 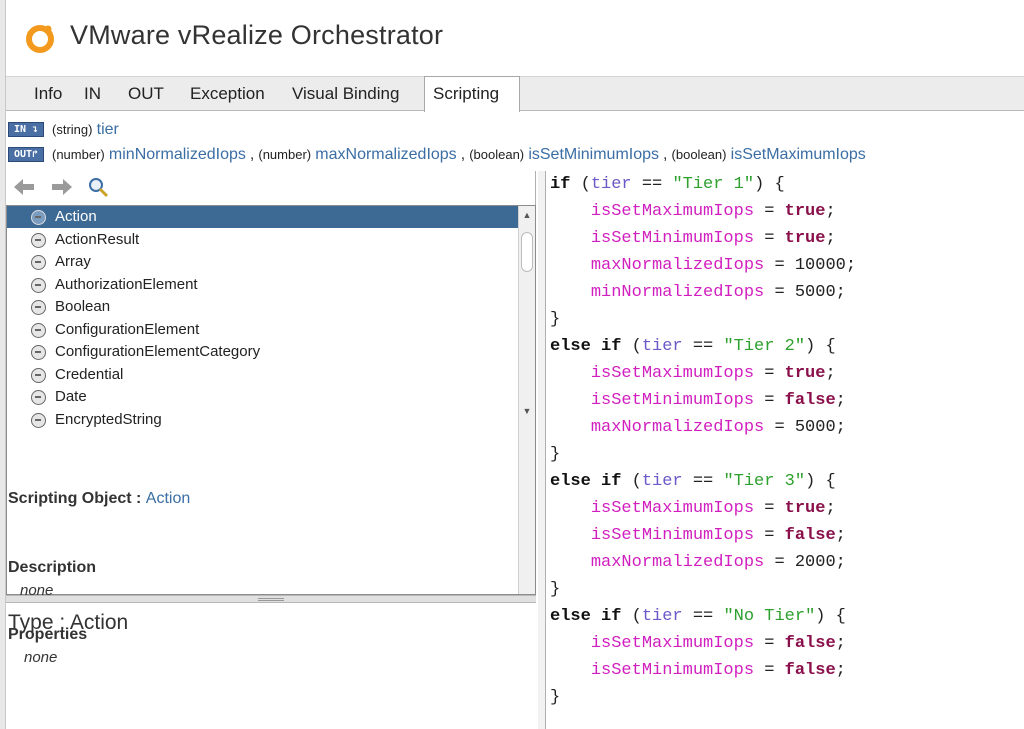 I want to click on code-line: else if (tier == "Tier 2") {, so click(x=693, y=346).